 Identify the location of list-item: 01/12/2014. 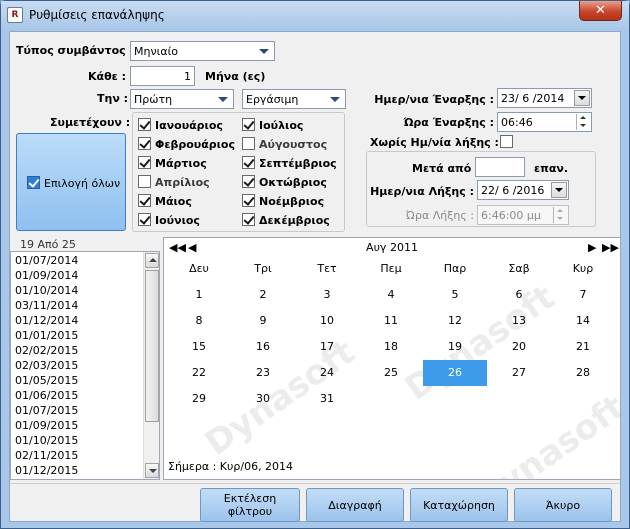
(46, 321).